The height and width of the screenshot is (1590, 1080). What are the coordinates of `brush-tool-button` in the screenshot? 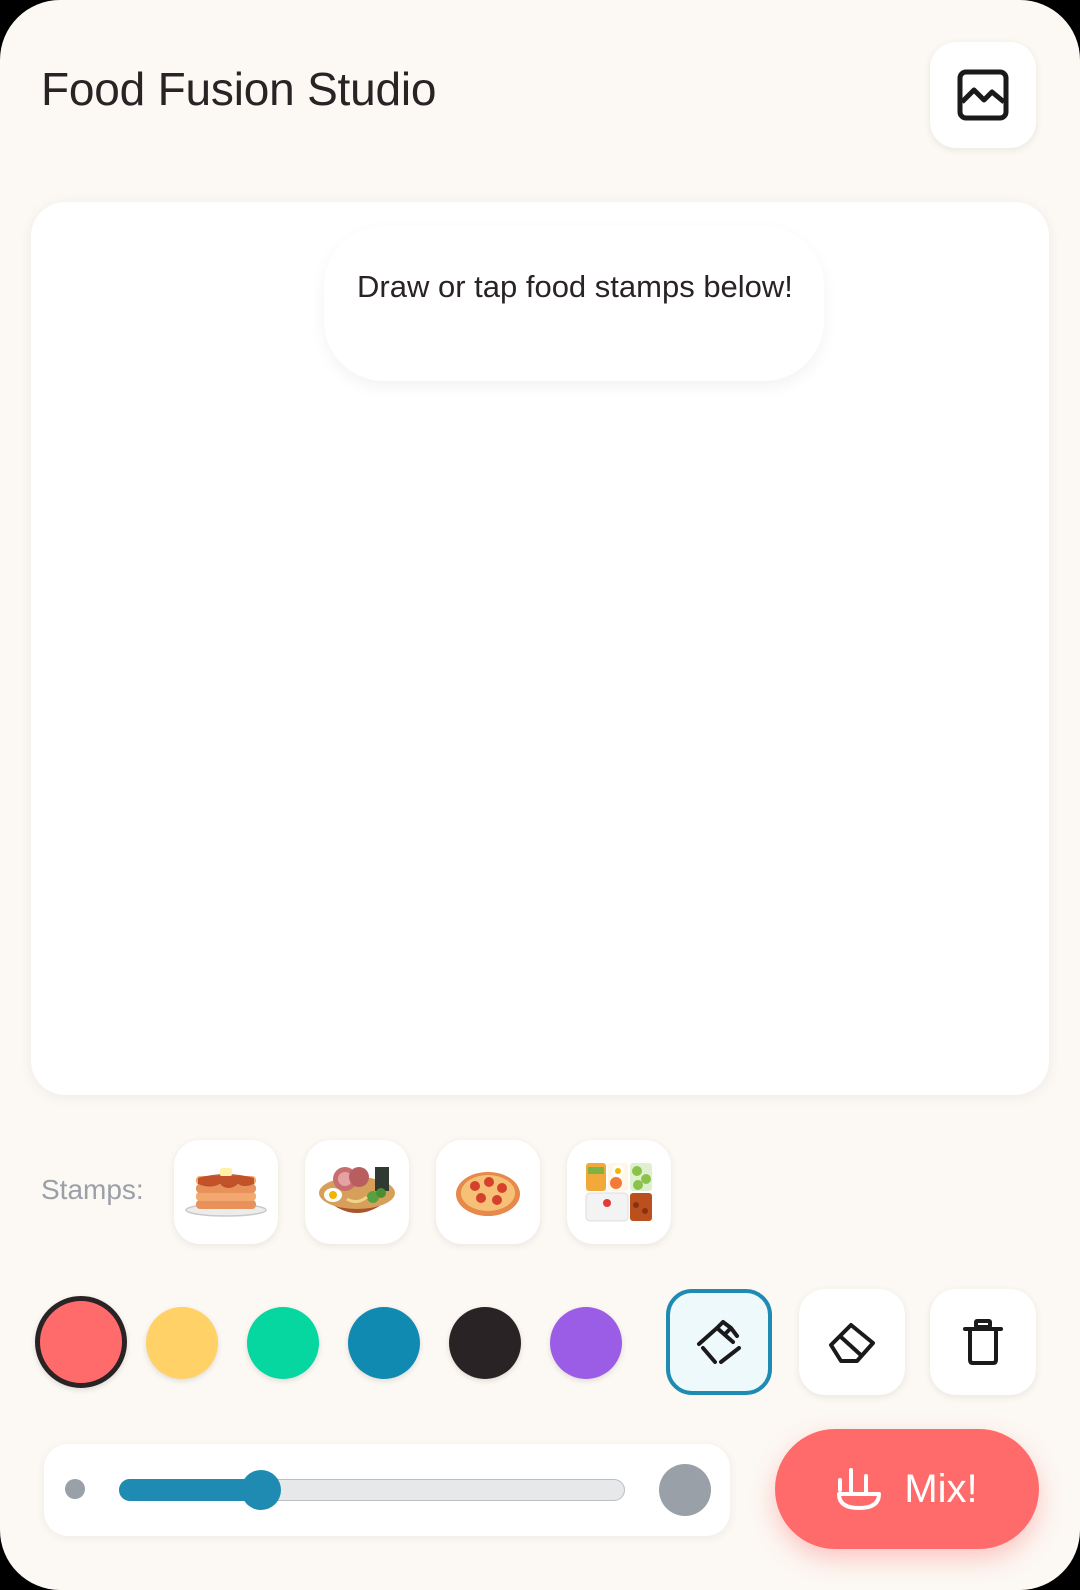 It's located at (719, 1342).